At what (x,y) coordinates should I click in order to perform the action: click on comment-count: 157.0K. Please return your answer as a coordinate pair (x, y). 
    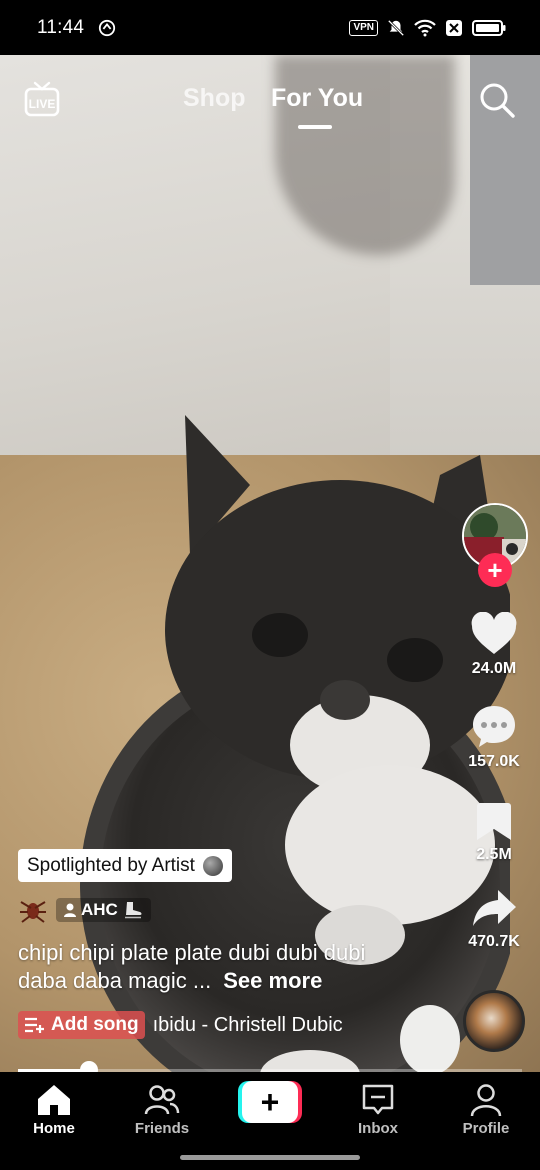
    Looking at the image, I should click on (494, 761).